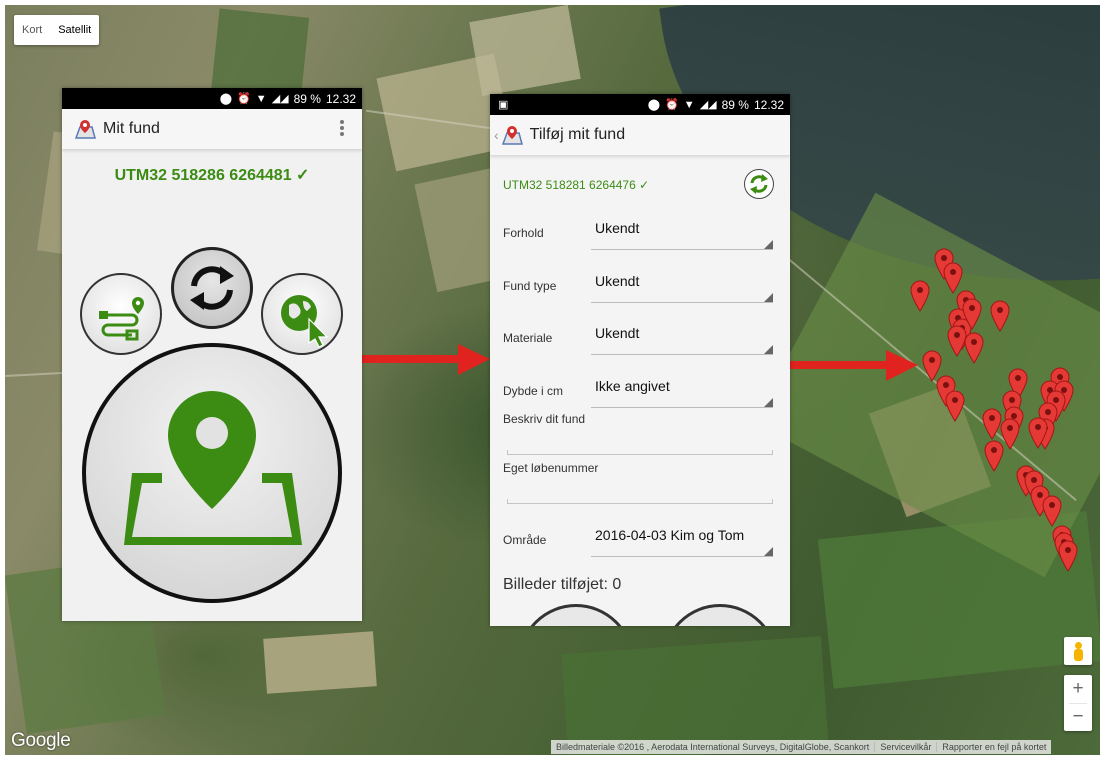  Describe the element at coordinates (131, 128) in the screenshot. I see `app-title: Mit fund` at that location.